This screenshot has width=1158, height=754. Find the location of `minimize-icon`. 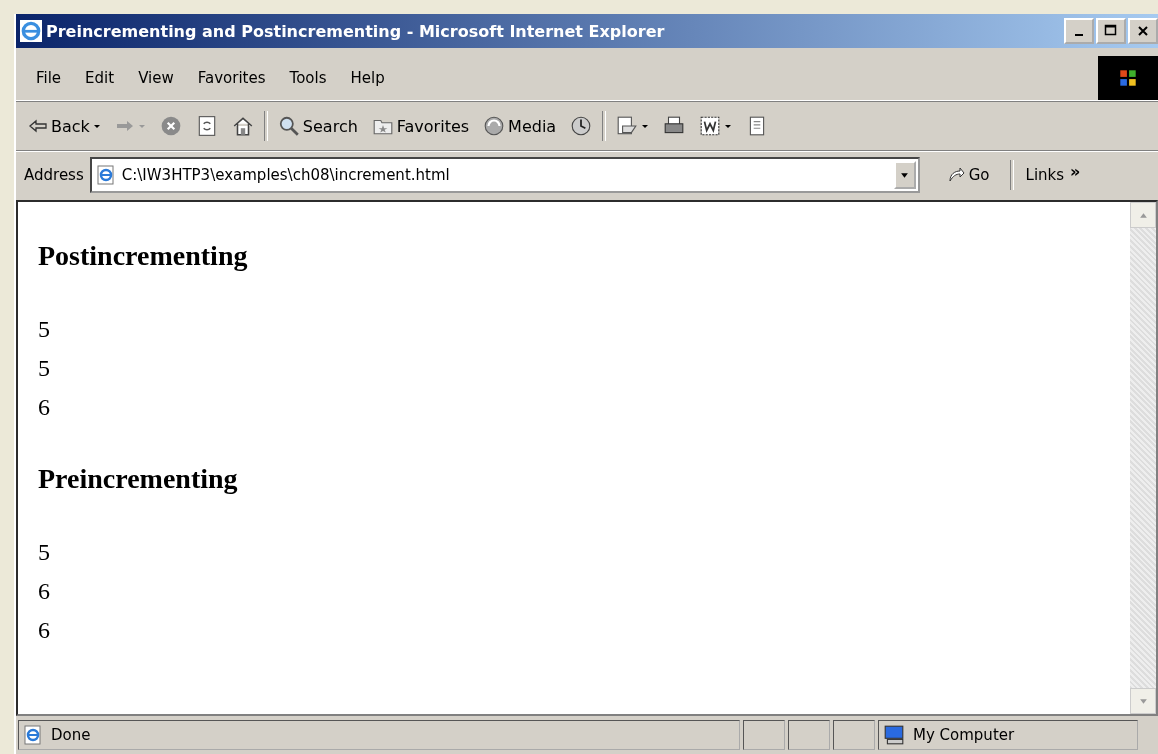

minimize-icon is located at coordinates (1079, 35).